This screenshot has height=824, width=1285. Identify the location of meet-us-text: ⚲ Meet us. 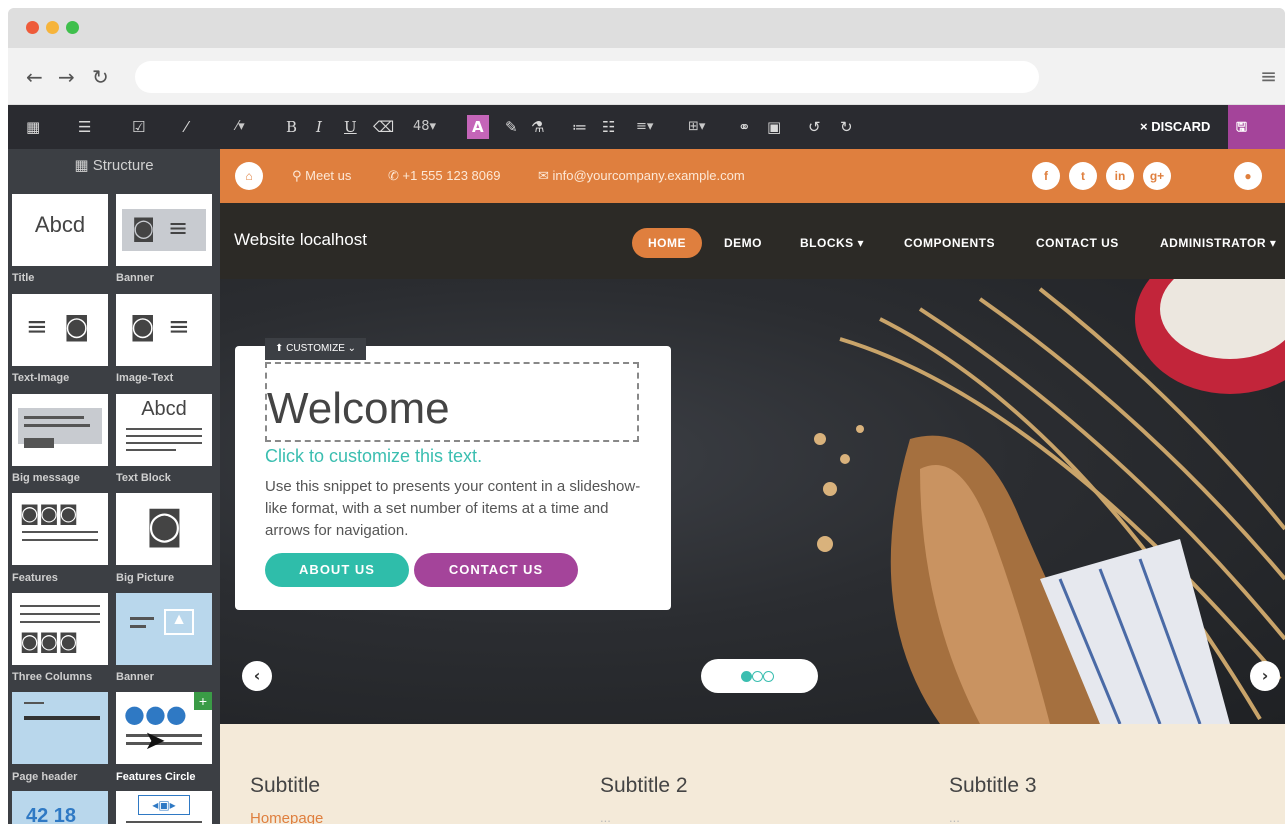
(321, 176).